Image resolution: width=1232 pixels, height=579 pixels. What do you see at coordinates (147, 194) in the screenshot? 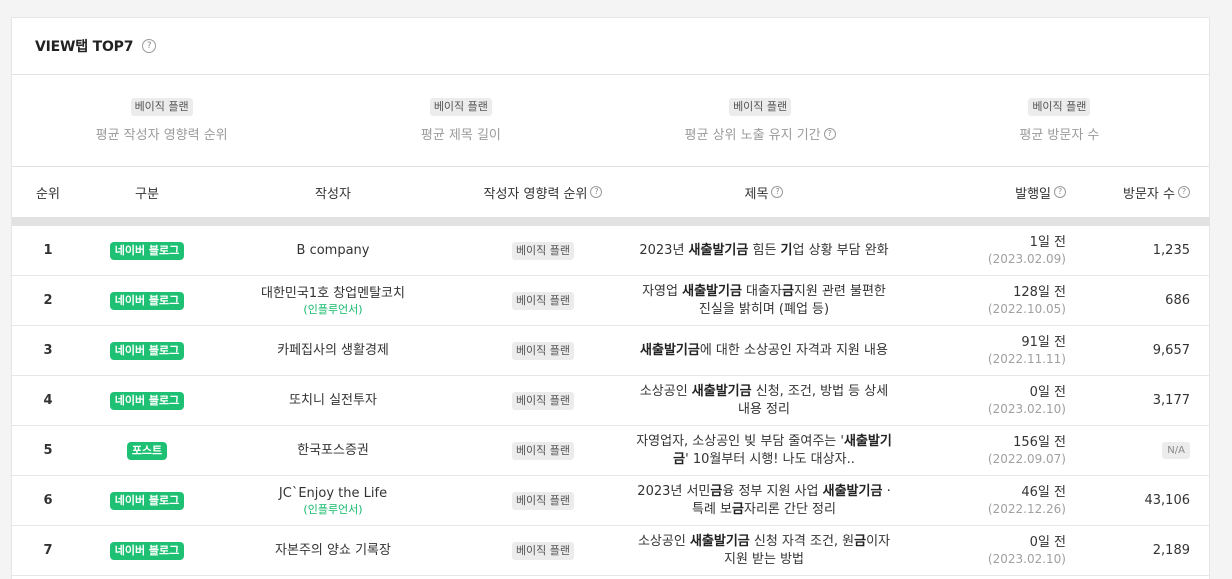
I see `column-header-type: 구분` at bounding box center [147, 194].